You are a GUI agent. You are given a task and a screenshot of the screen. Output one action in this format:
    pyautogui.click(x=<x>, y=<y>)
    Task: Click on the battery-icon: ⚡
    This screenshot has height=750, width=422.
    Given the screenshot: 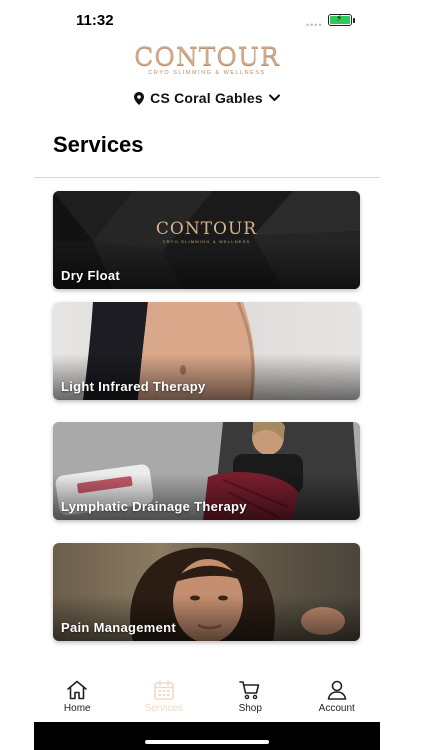 What is the action you would take?
    pyautogui.click(x=340, y=19)
    